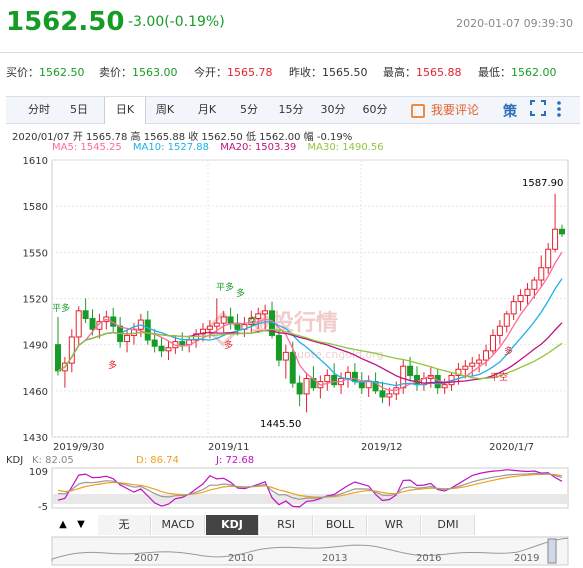 This screenshot has width=583, height=568. I want to click on navigator-year-label: 2019, so click(526, 558).